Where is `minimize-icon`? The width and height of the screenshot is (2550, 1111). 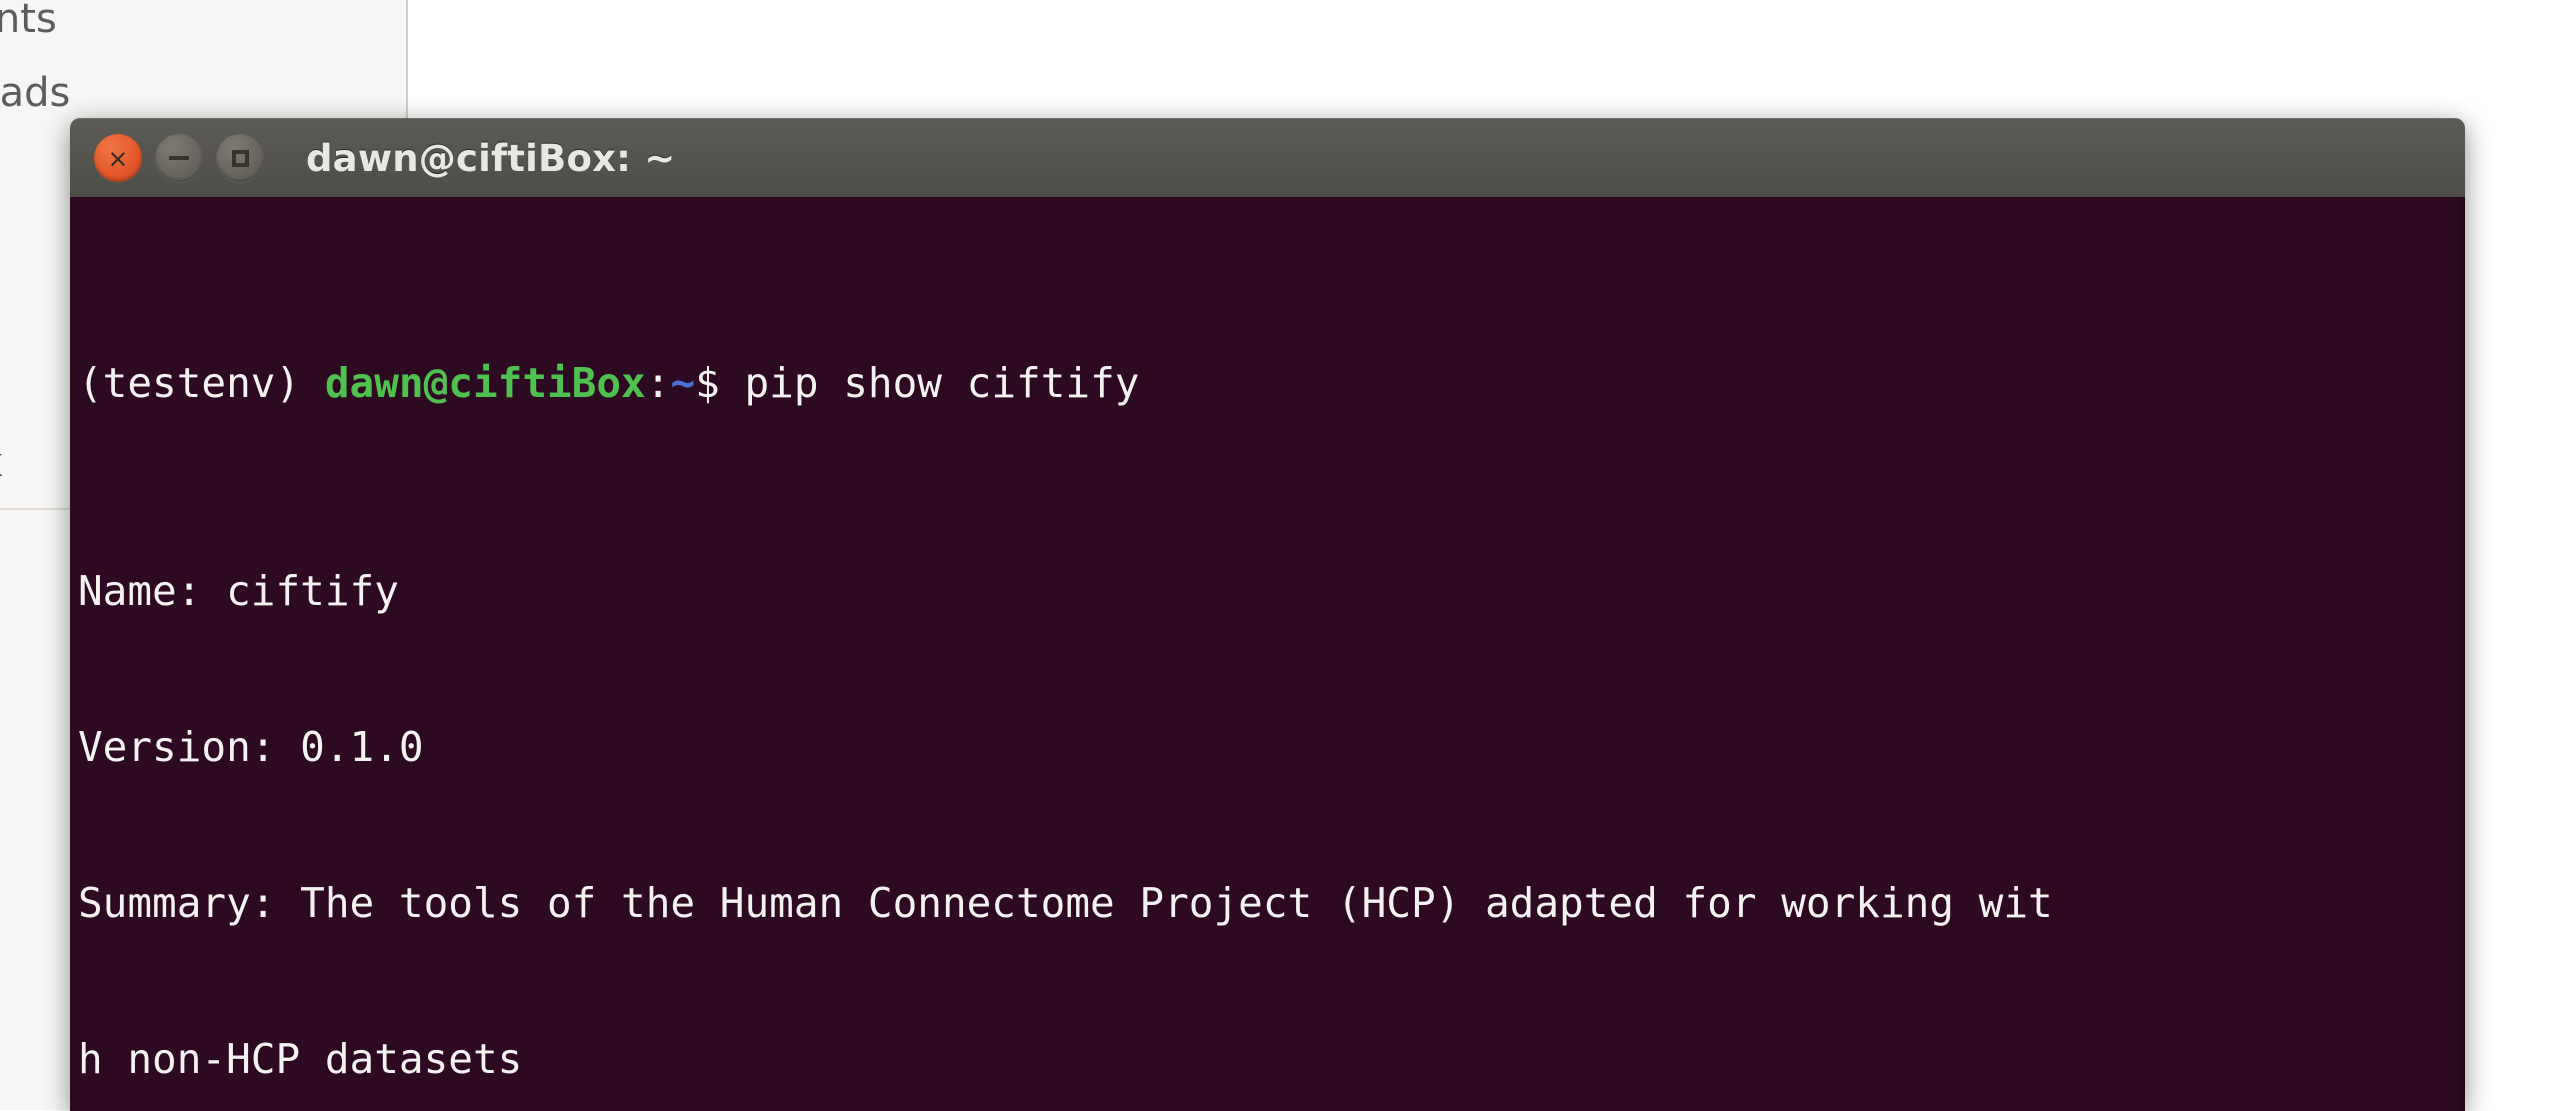 minimize-icon is located at coordinates (179, 158).